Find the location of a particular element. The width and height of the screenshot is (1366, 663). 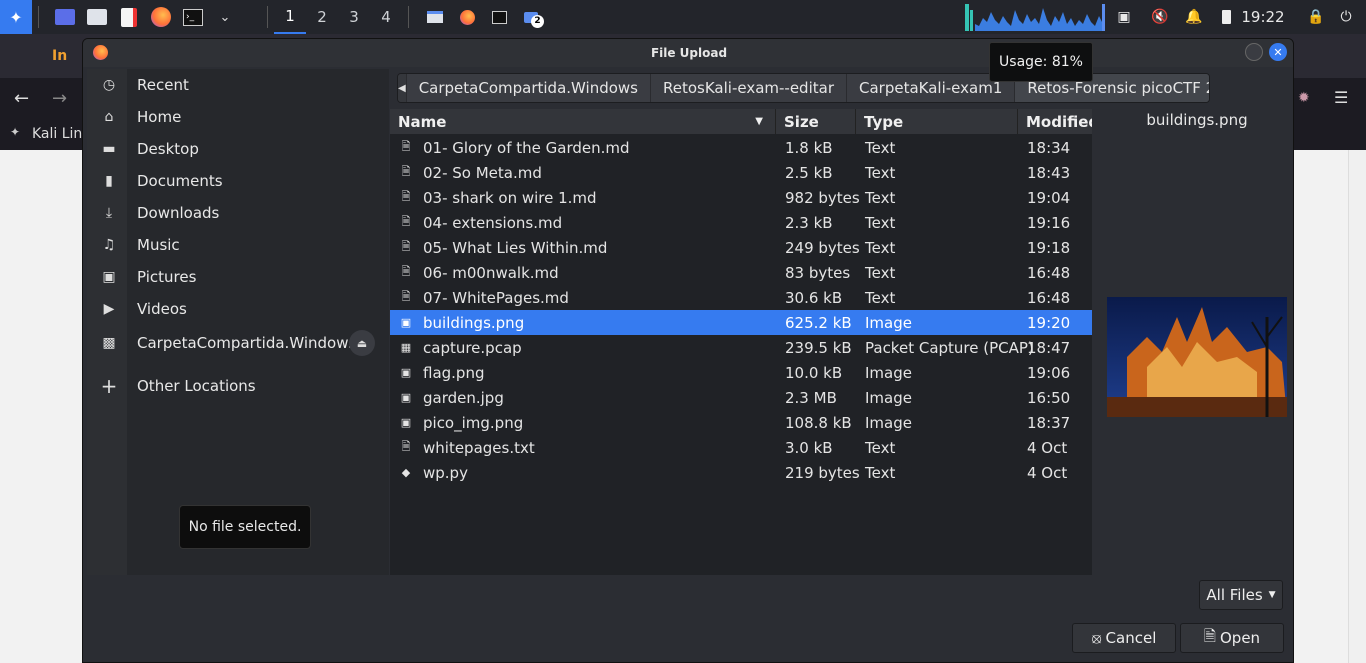

file-row: 🗎 whitepages.txt 3.0 kB Text 4 Oct is located at coordinates (741, 447).